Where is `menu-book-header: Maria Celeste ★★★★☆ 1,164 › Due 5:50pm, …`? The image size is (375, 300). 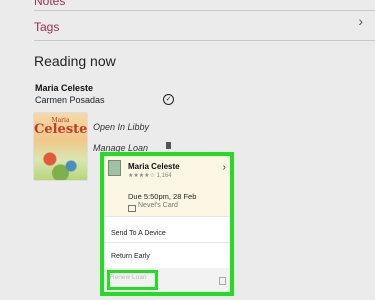
menu-book-header: Maria Celeste ★★★★☆ 1,164 › Due 5:50pm, … is located at coordinates (167, 186).